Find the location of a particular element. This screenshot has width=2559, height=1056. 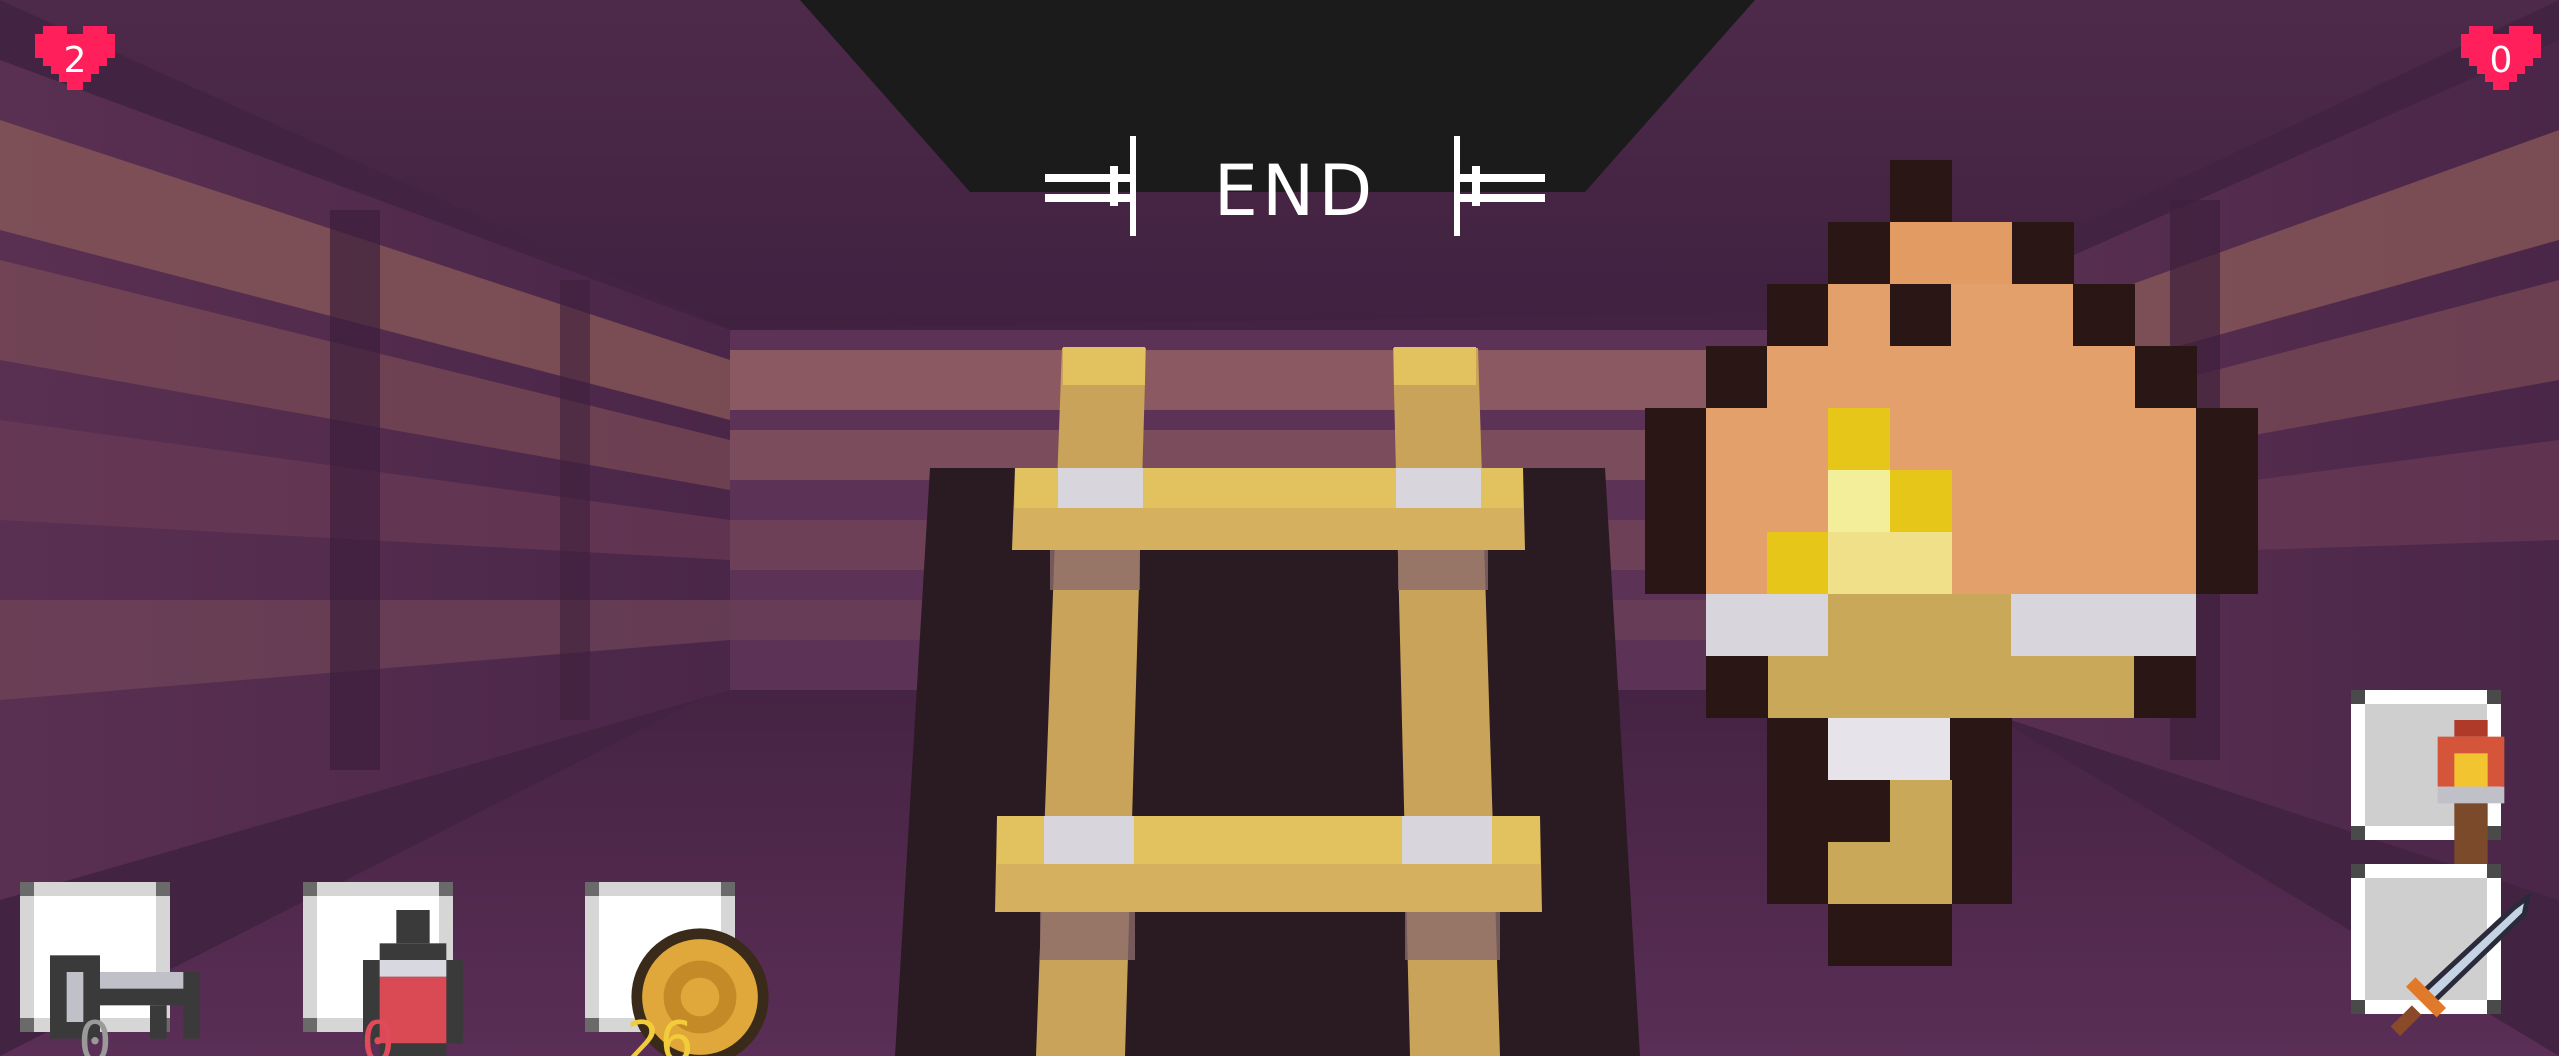

torch-icon is located at coordinates (2471, 795).